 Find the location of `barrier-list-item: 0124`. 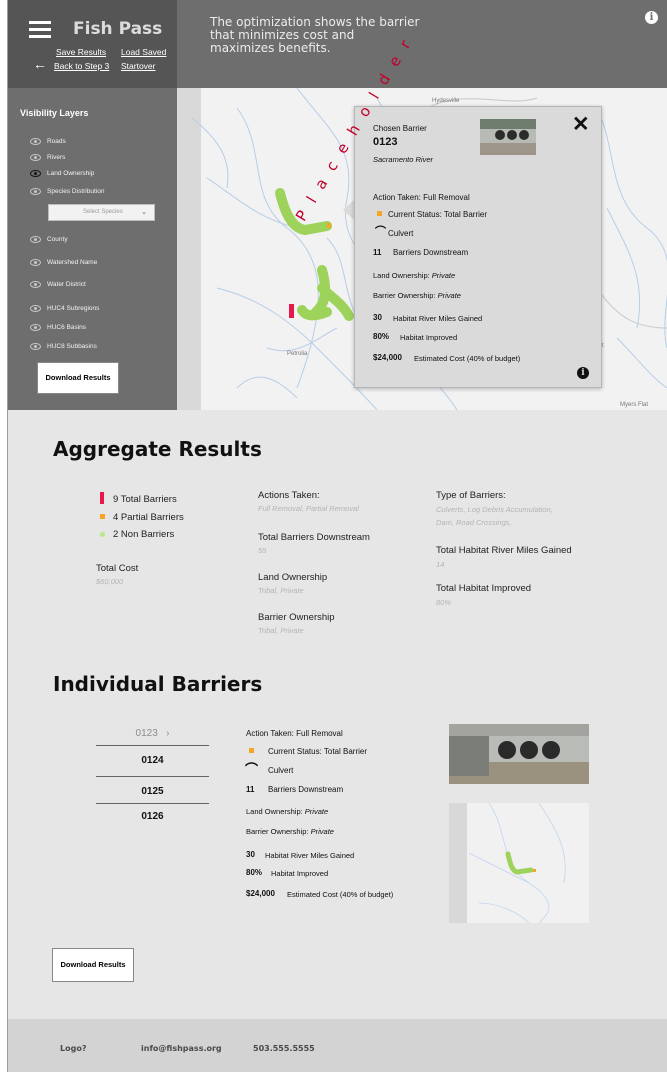

barrier-list-item: 0124 is located at coordinates (152, 760).